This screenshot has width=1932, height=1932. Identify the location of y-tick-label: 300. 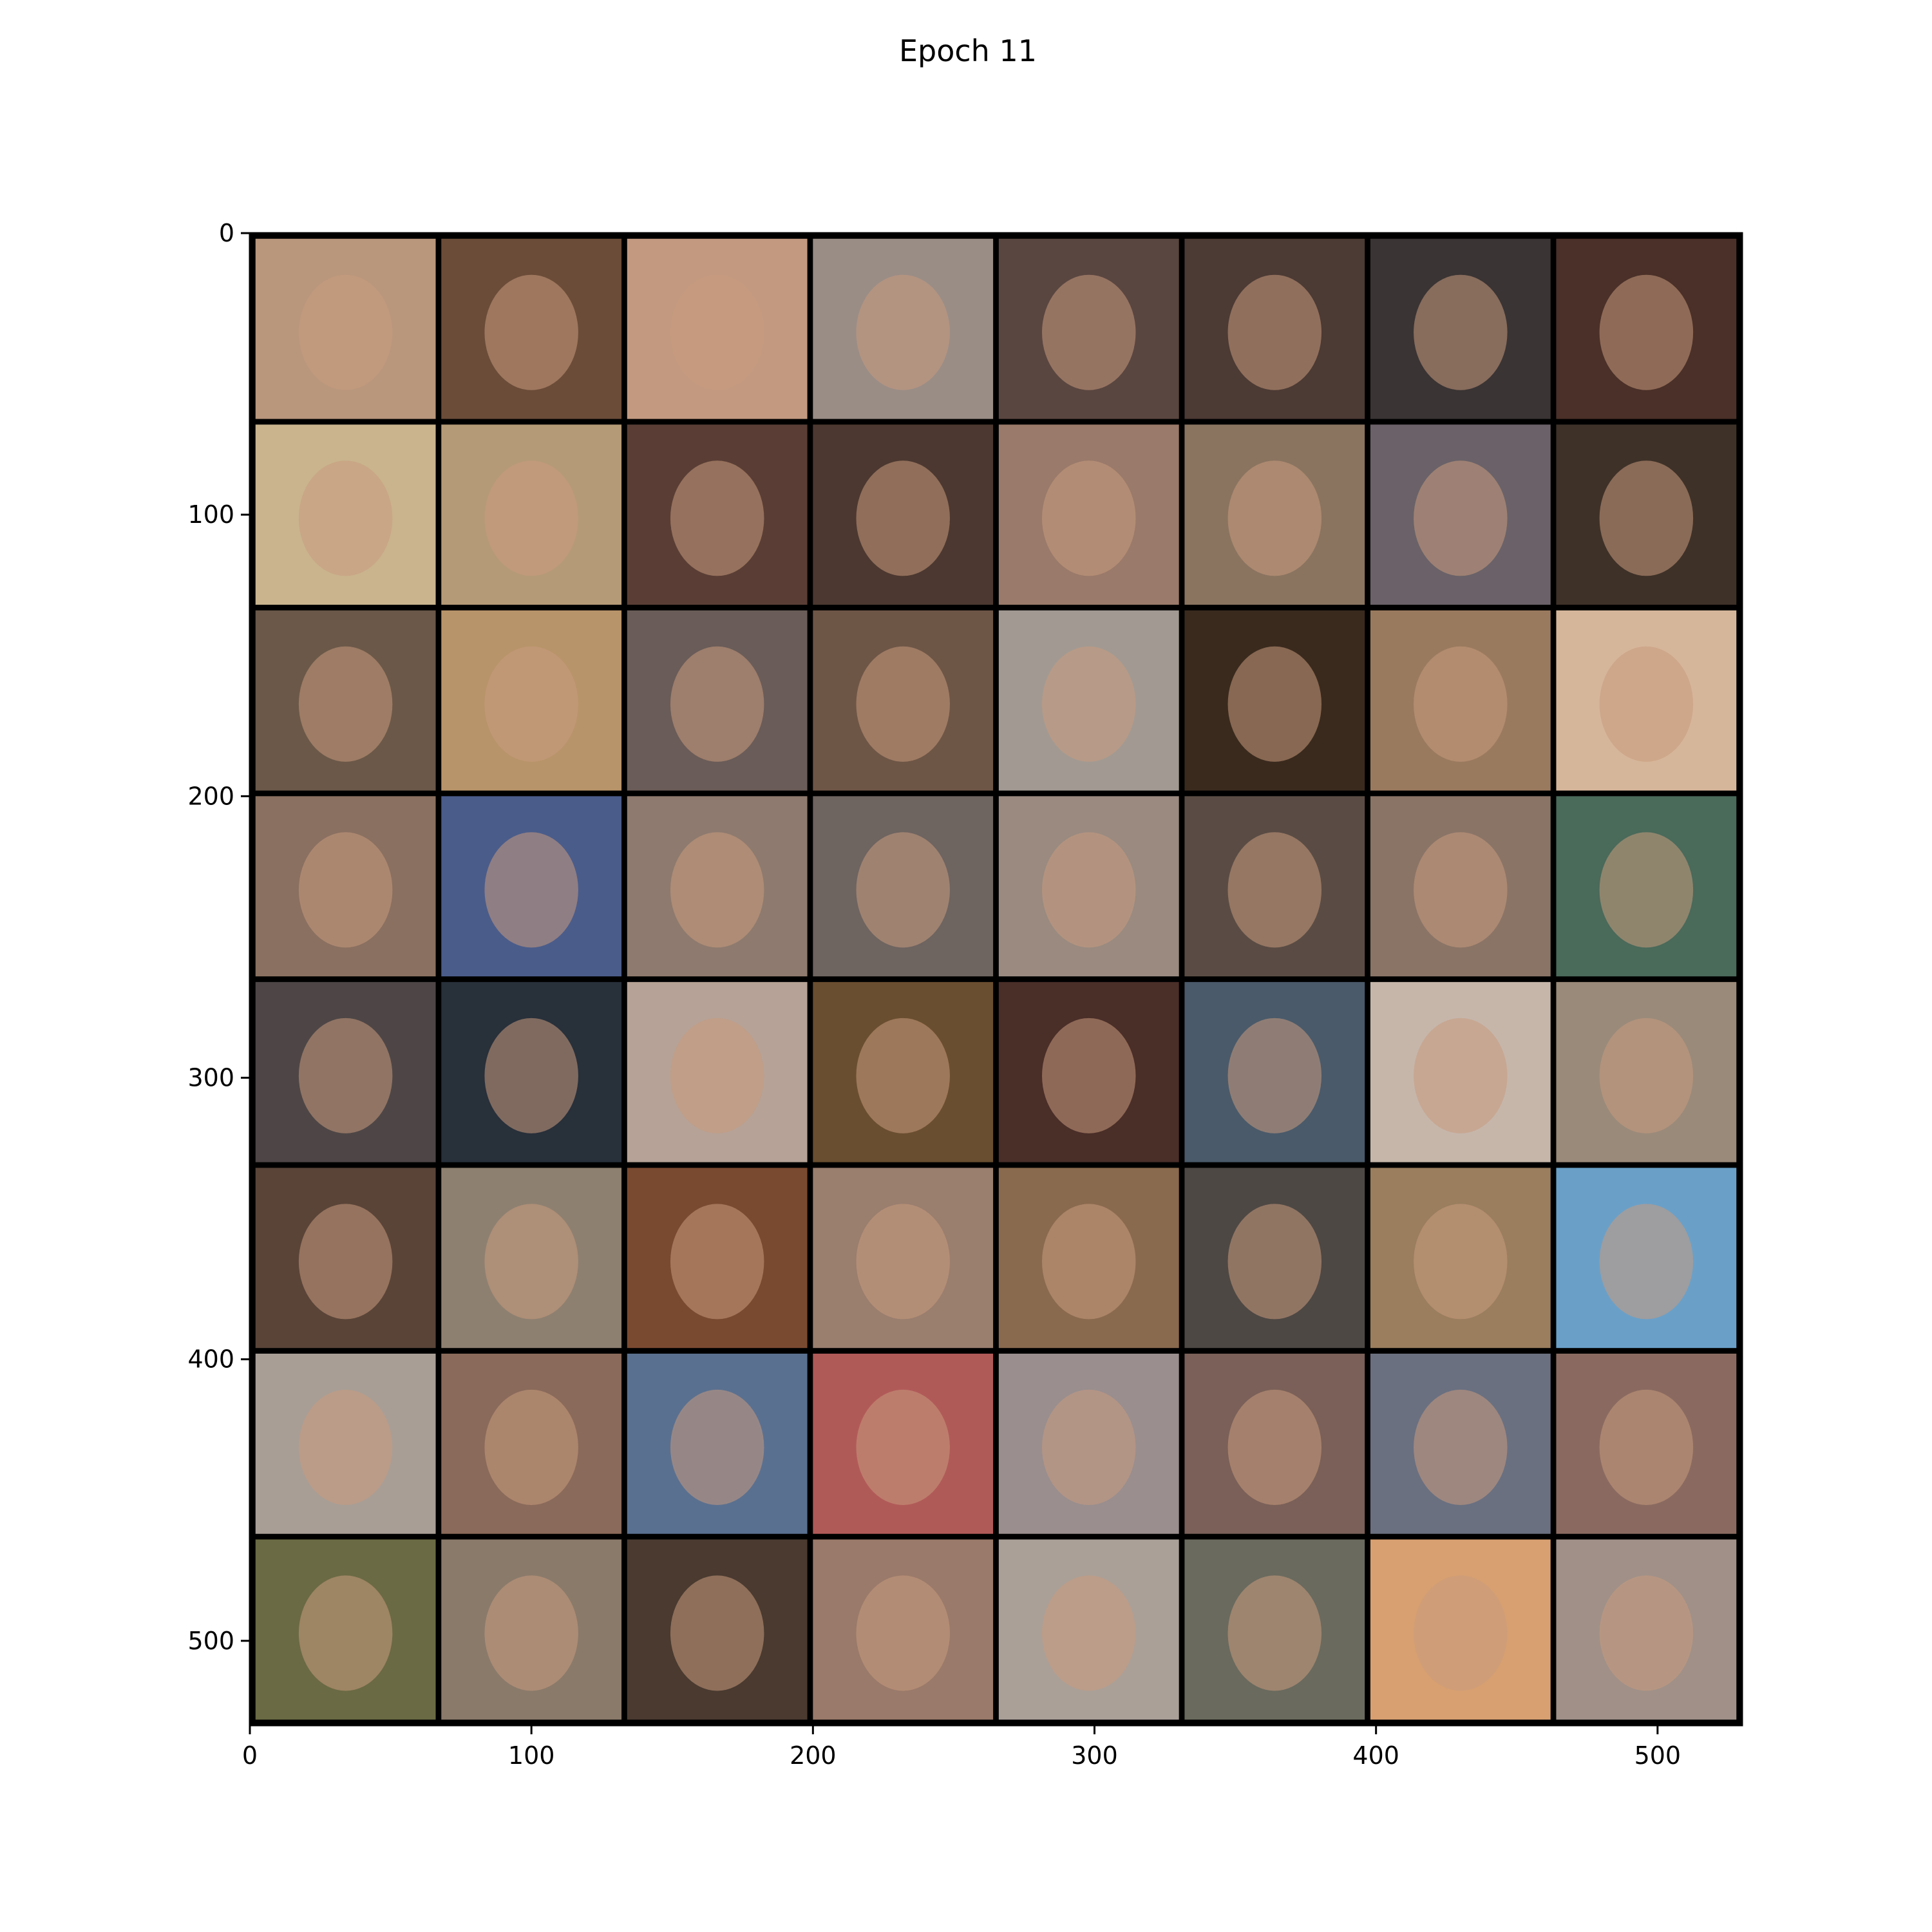
(210, 1078).